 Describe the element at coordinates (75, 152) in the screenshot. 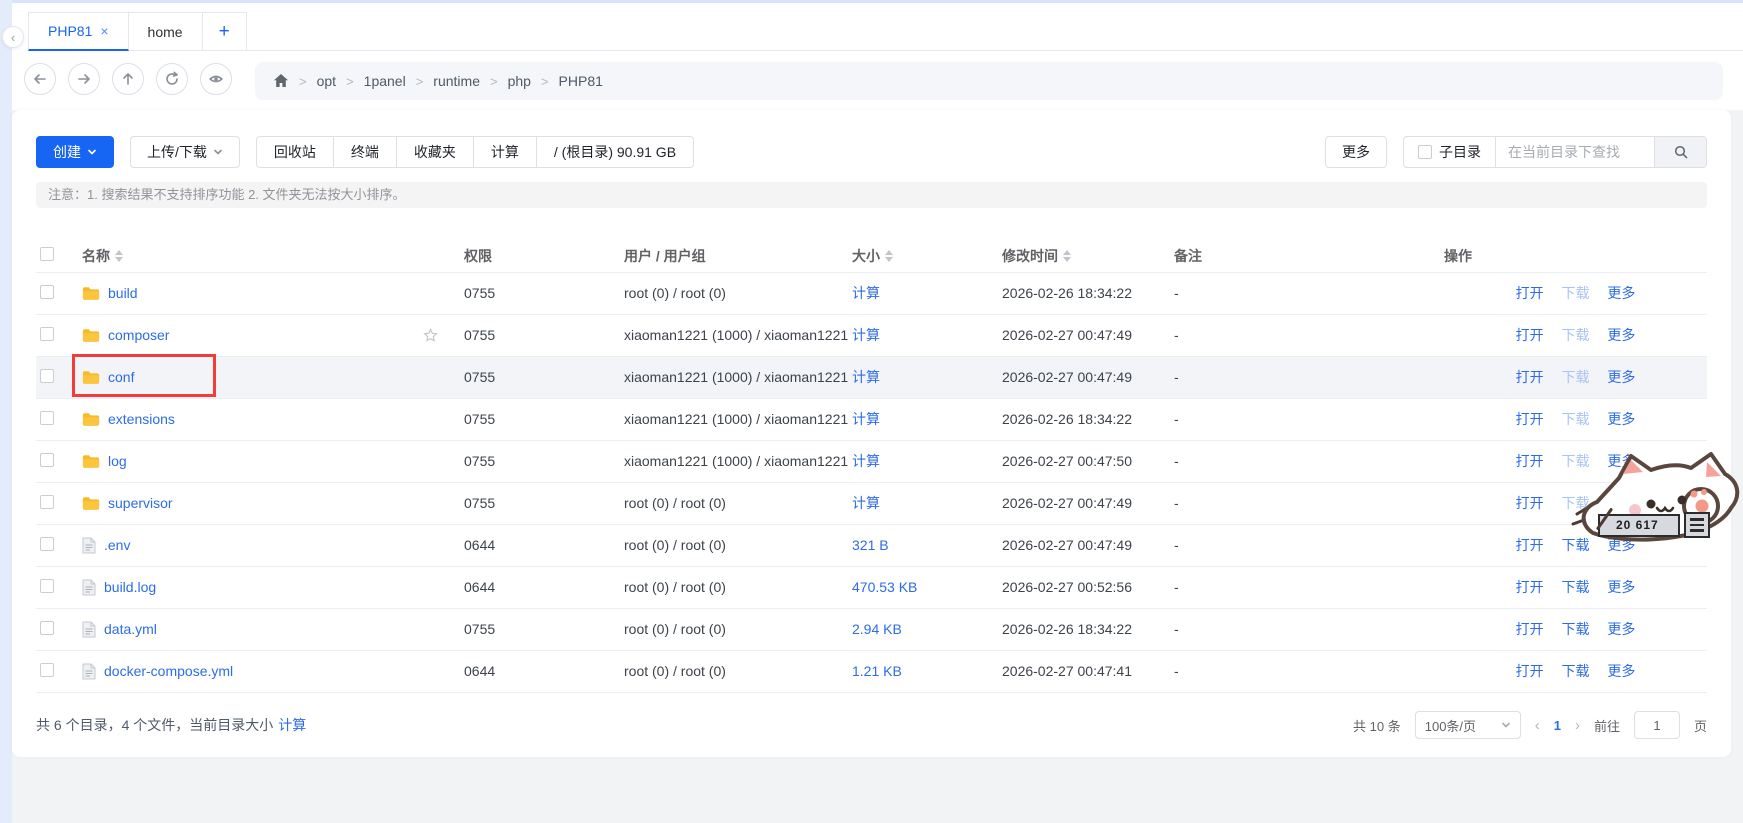

I see `create-button: 创建` at that location.